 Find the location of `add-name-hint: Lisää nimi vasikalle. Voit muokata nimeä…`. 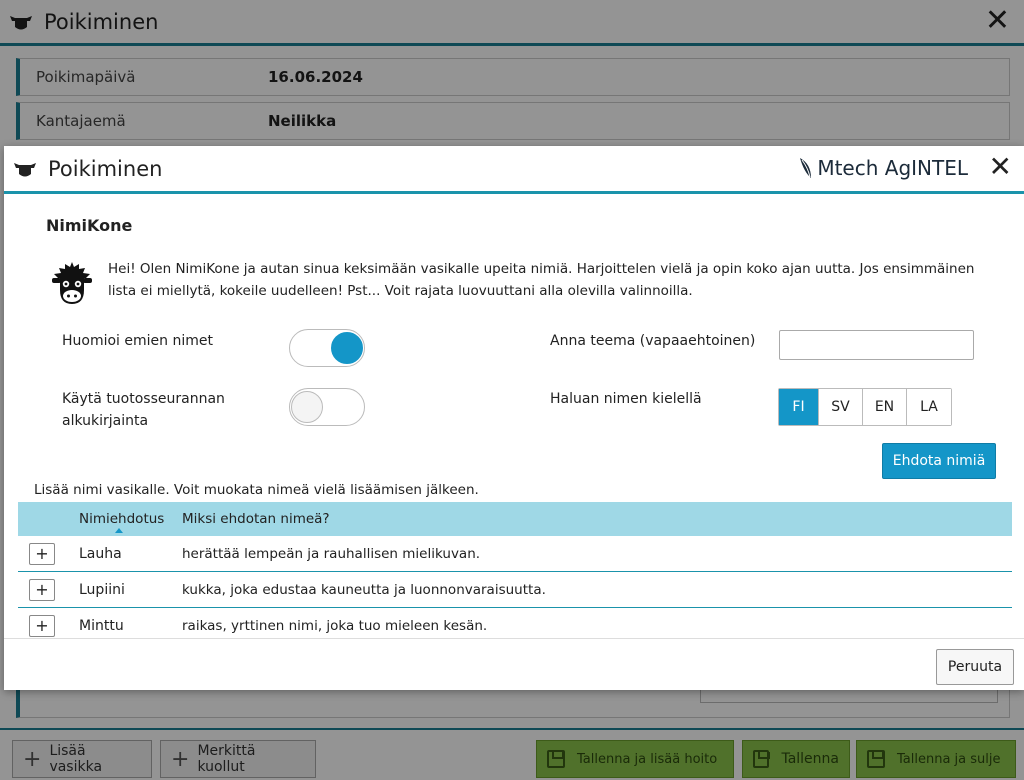

add-name-hint: Lisää nimi vasikalle. Voit muokata nimeä… is located at coordinates (256, 490).